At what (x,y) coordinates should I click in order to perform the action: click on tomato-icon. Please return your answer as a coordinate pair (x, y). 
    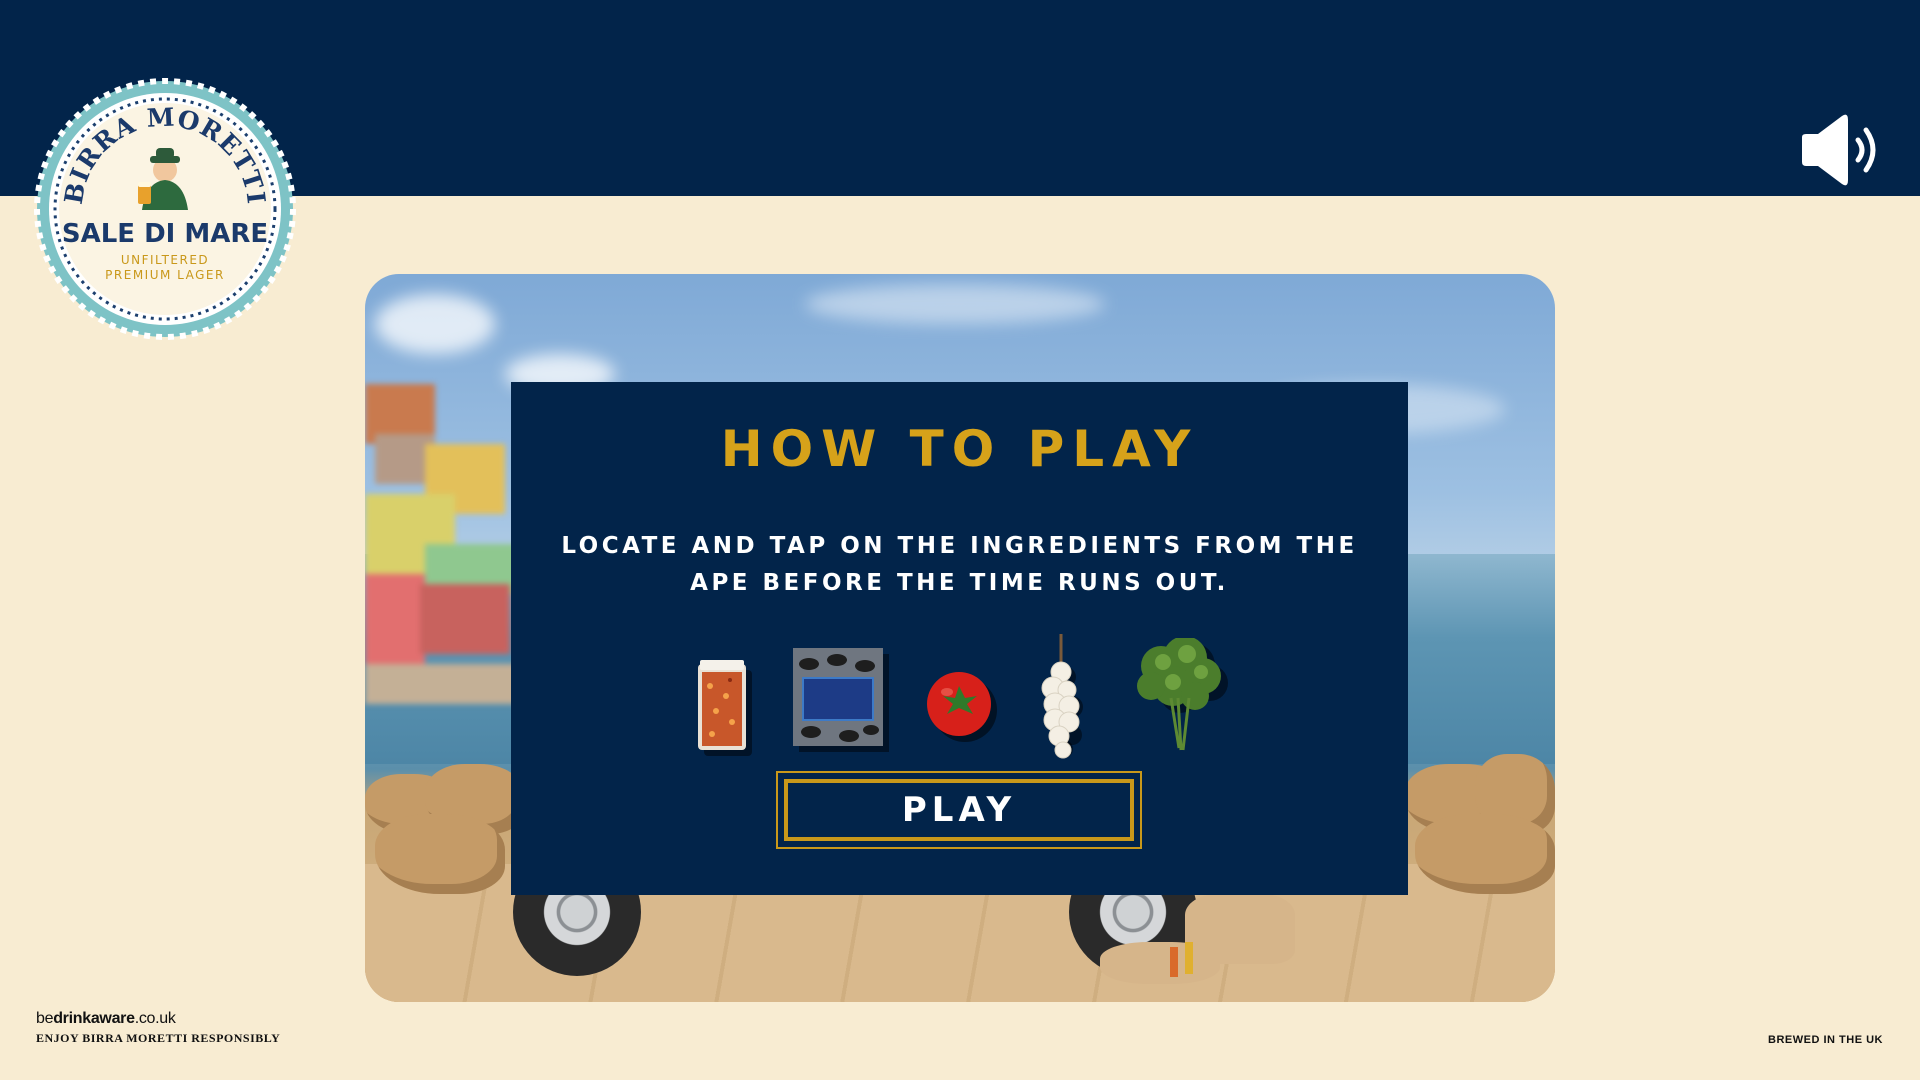
    Looking at the image, I should click on (965, 710).